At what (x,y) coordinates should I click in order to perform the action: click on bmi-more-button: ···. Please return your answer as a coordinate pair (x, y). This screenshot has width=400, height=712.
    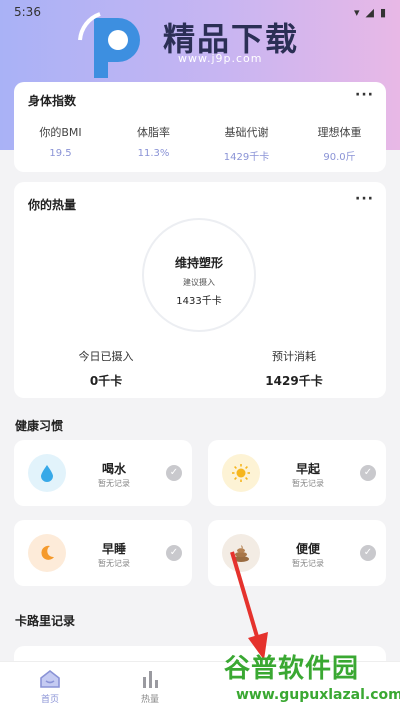
    Looking at the image, I should click on (364, 95).